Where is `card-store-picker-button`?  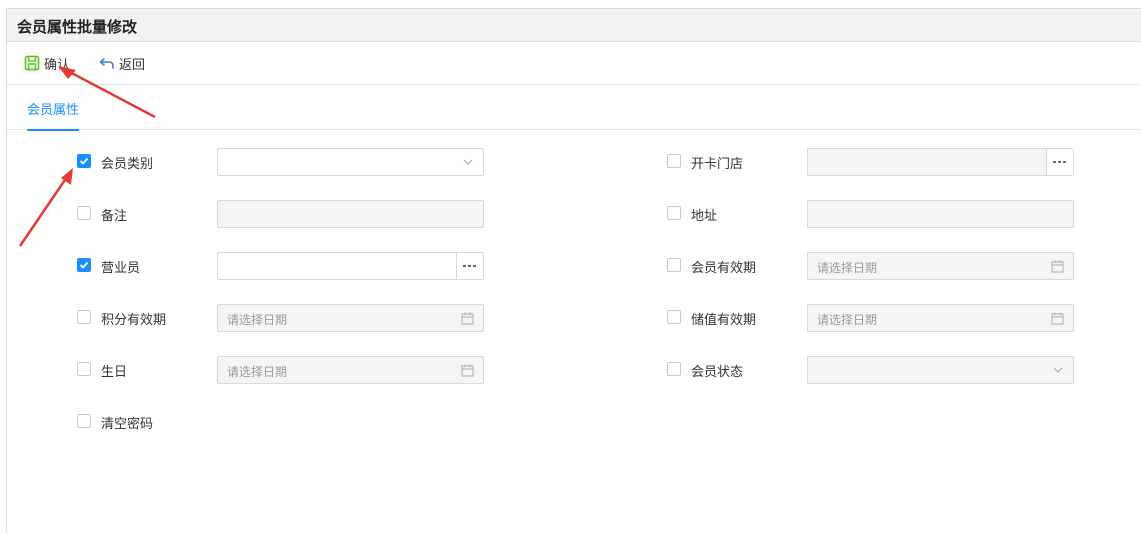
card-store-picker-button is located at coordinates (1059, 162).